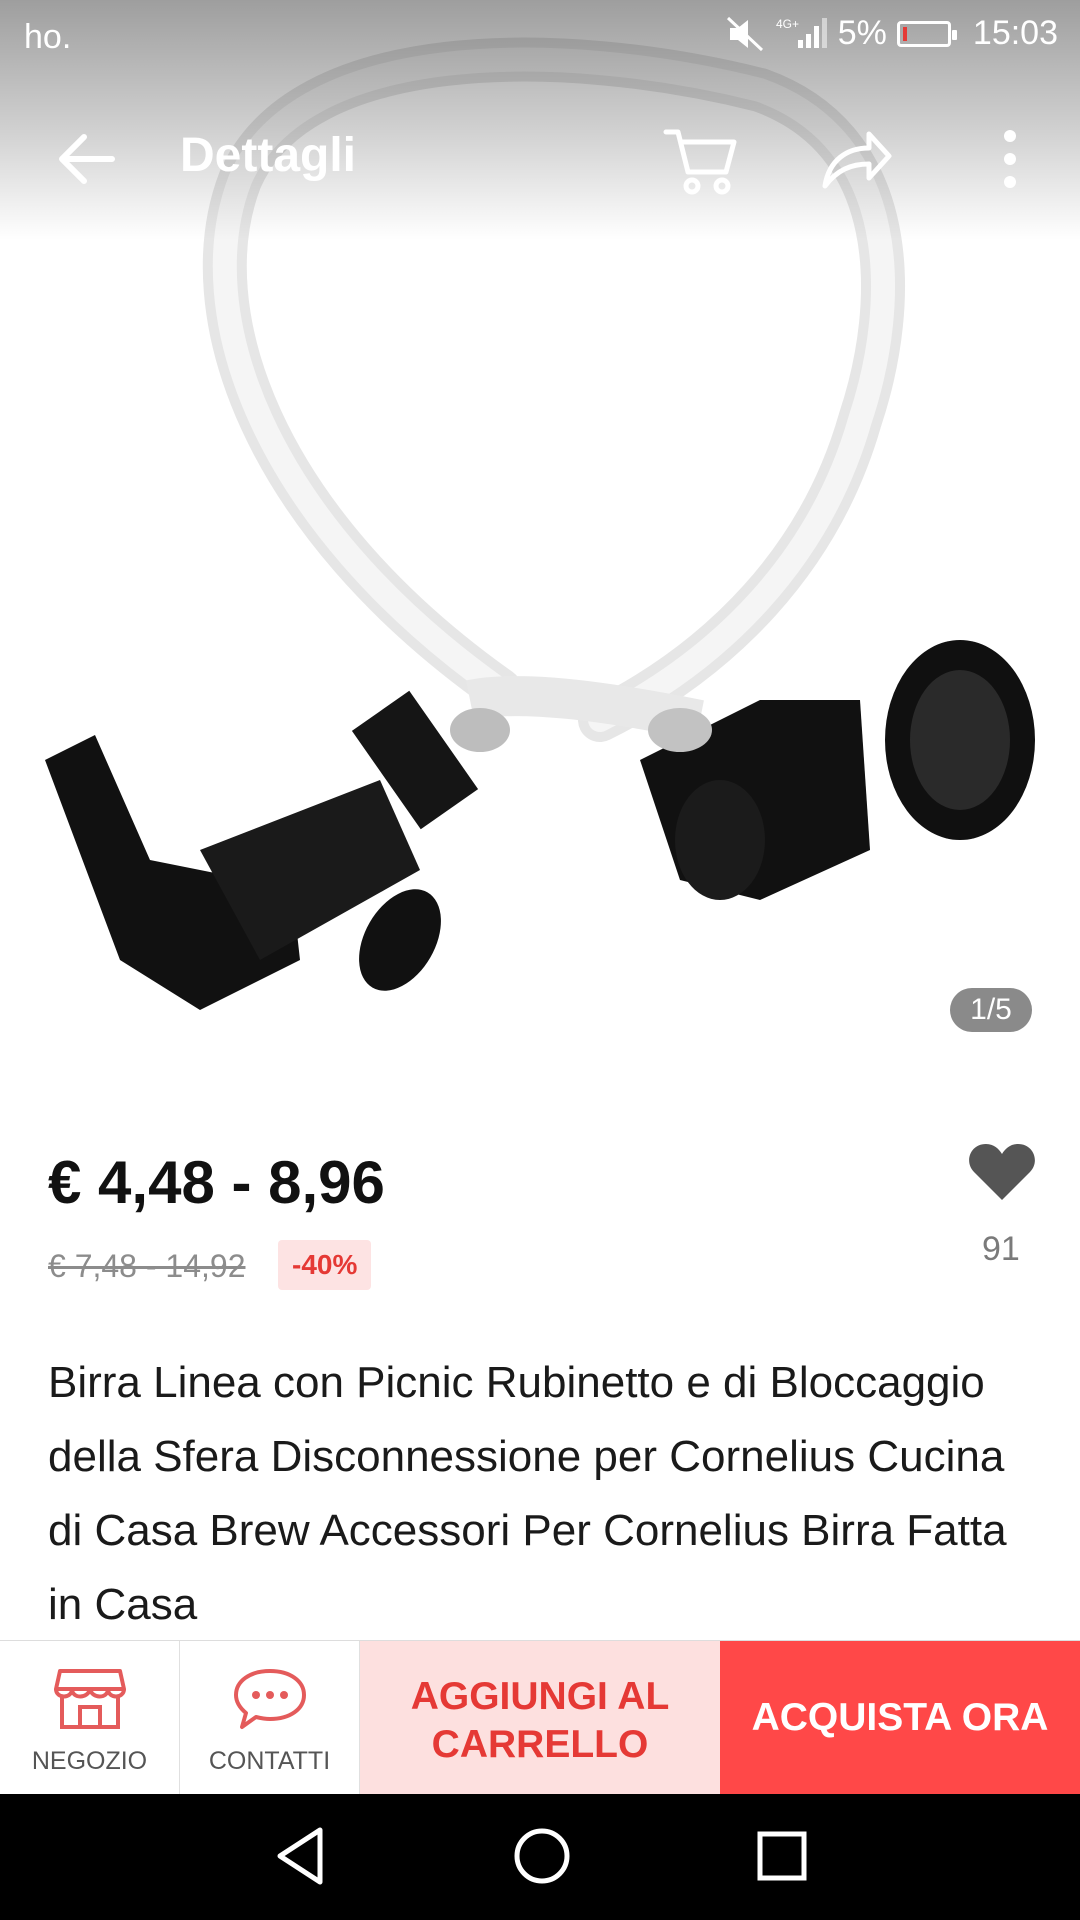 Image resolution: width=1080 pixels, height=1920 pixels. What do you see at coordinates (300, 1856) in the screenshot?
I see `nav-back-icon` at bounding box center [300, 1856].